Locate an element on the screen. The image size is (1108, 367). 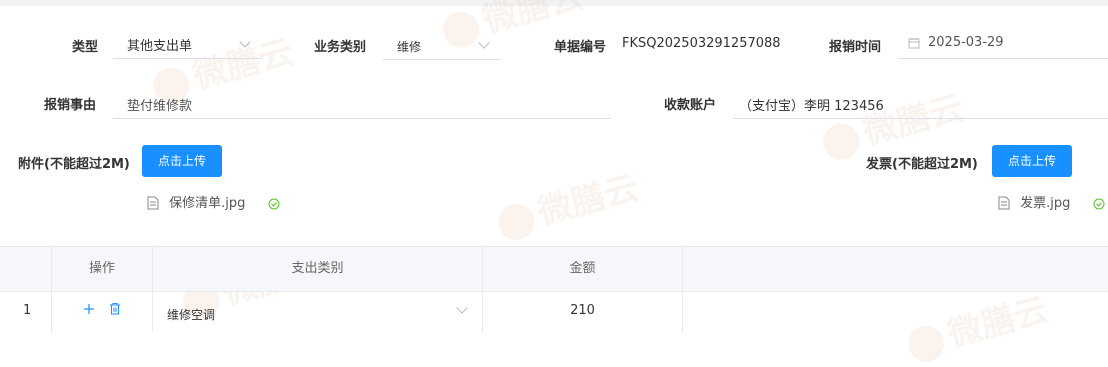
category-label: 业务类别 is located at coordinates (340, 47).